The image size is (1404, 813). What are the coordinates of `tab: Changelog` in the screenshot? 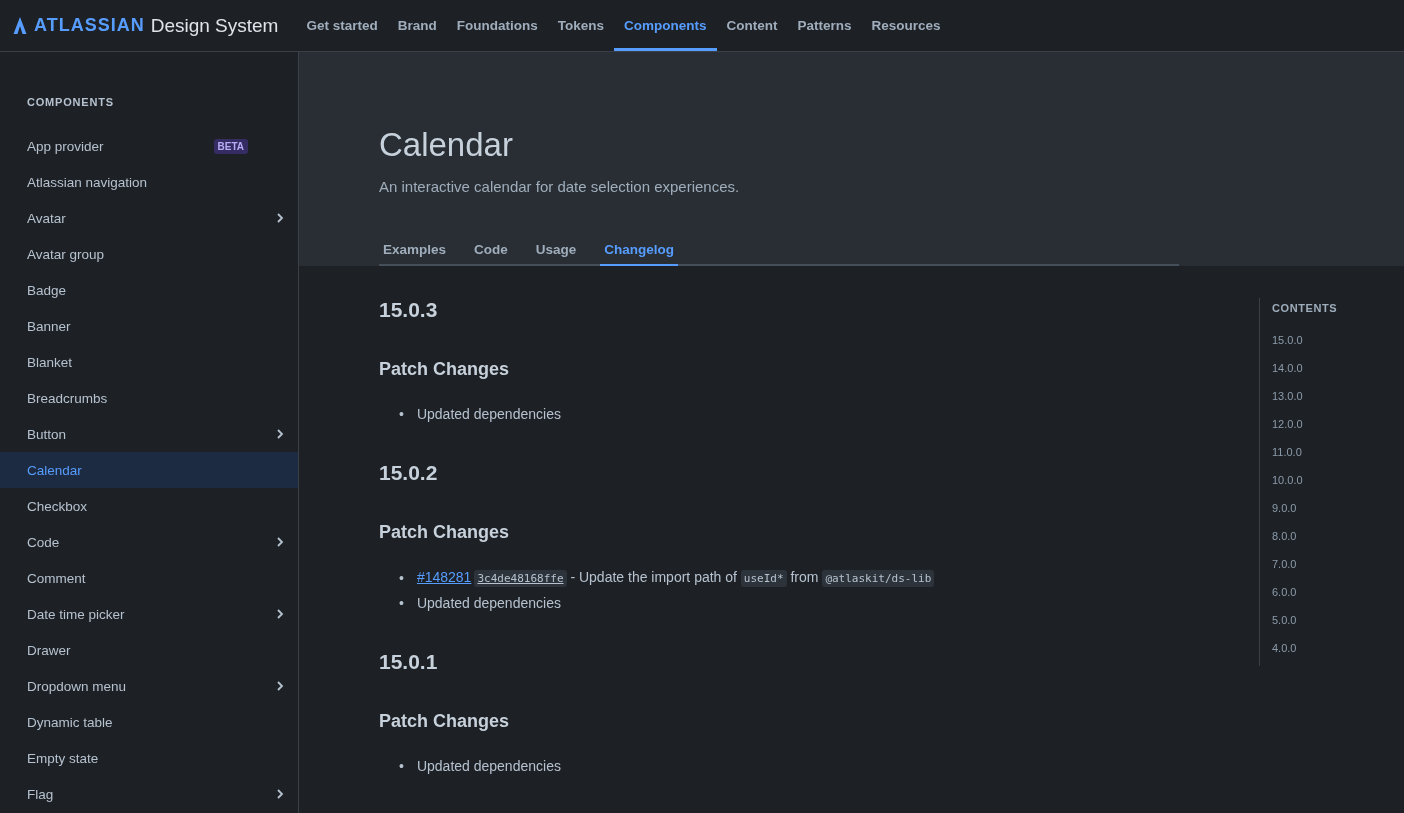 It's located at (639, 252).